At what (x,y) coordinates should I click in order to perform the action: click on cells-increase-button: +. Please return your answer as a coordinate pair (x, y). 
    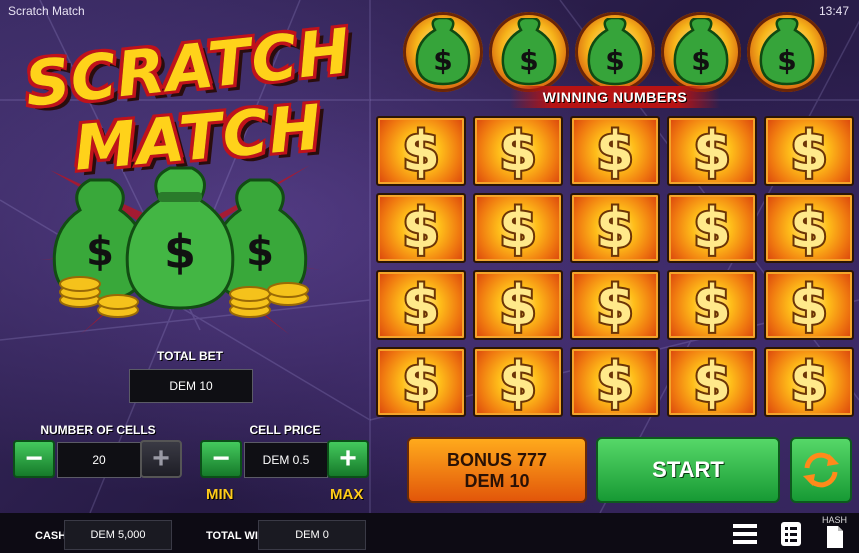
    Looking at the image, I should click on (161, 459).